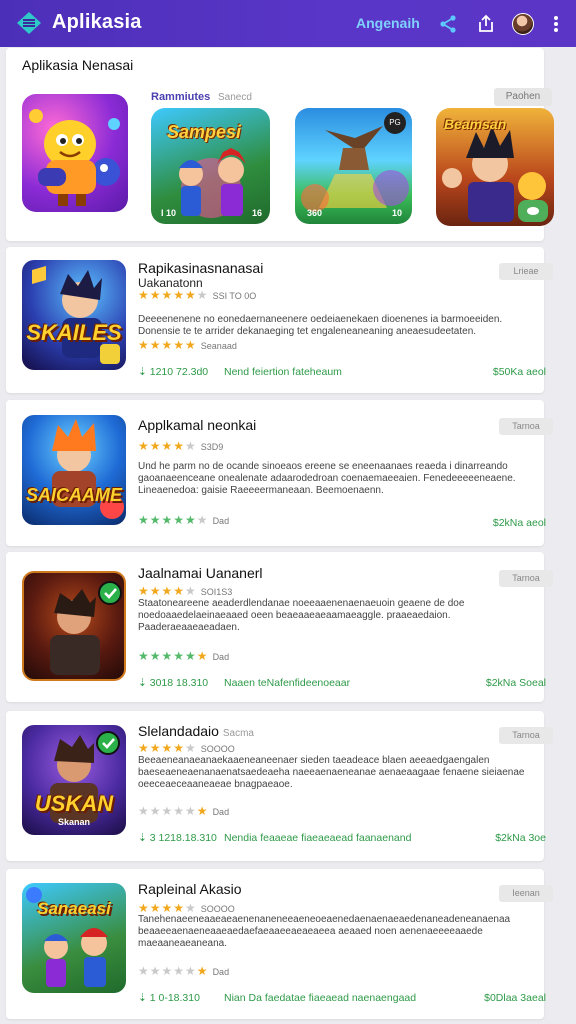 The width and height of the screenshot is (576, 1024). Describe the element at coordinates (315, 213) in the screenshot. I see `featured-stat: 360` at that location.